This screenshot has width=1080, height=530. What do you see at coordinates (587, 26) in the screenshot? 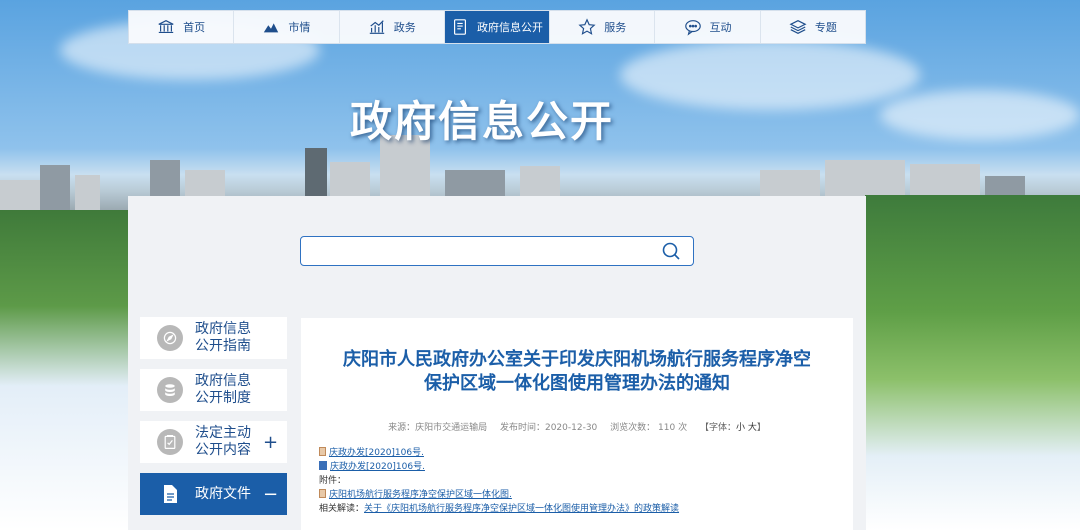
I see `star-icon` at bounding box center [587, 26].